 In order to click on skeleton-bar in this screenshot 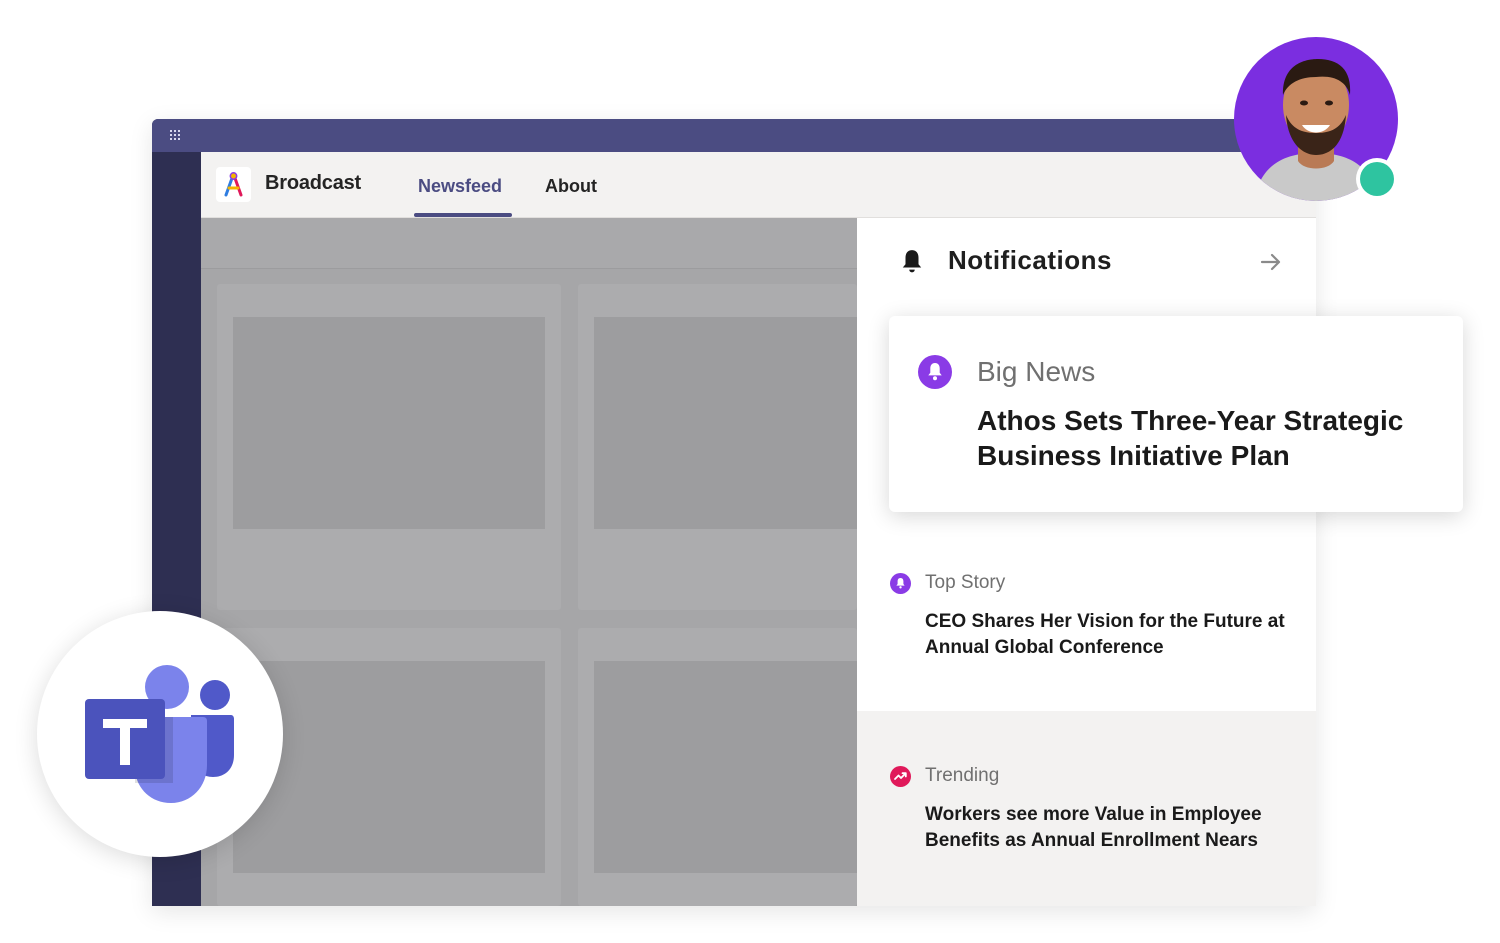, I will do `click(529, 243)`.